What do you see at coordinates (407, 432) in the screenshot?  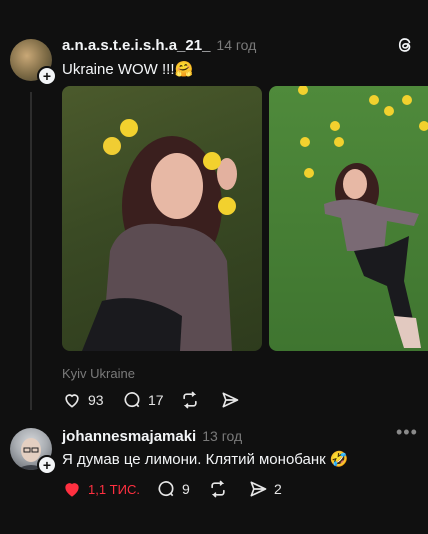 I see `more-icon: •••` at bounding box center [407, 432].